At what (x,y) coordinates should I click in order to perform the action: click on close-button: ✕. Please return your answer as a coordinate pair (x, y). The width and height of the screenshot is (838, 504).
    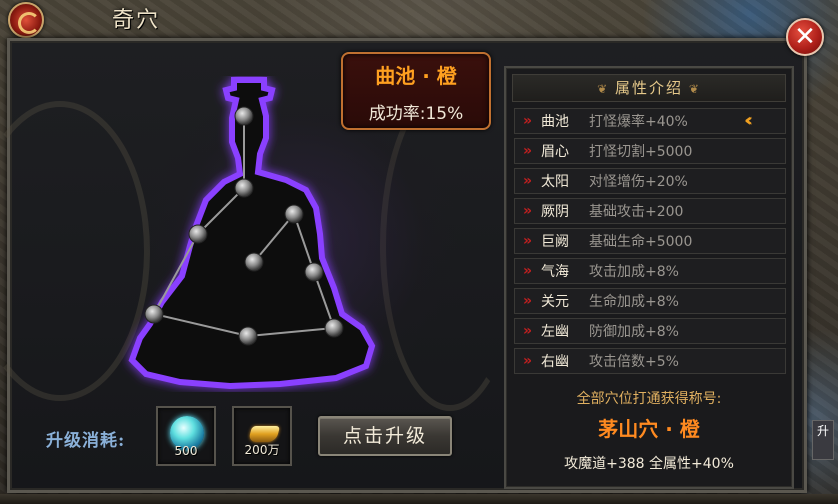
    Looking at the image, I should click on (805, 37).